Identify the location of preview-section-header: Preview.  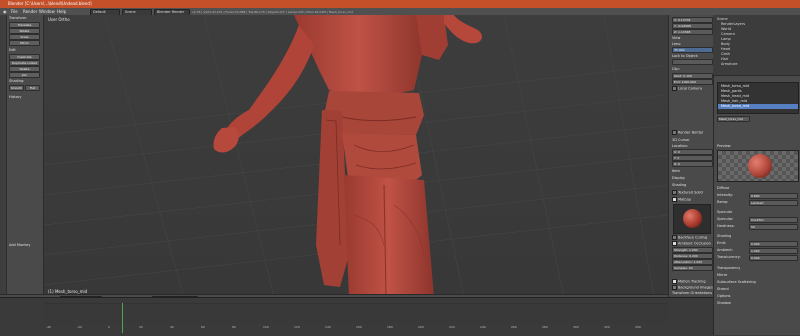
(724, 146).